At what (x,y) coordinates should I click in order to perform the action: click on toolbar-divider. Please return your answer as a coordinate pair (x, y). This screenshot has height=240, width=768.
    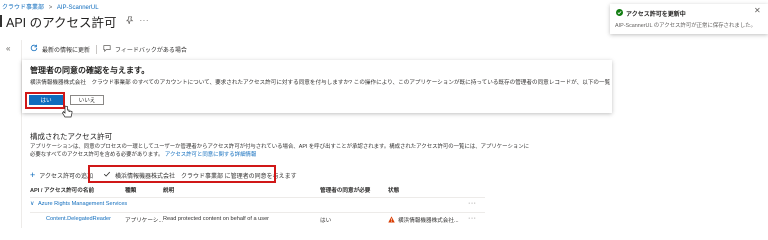
    Looking at the image, I should click on (97, 49).